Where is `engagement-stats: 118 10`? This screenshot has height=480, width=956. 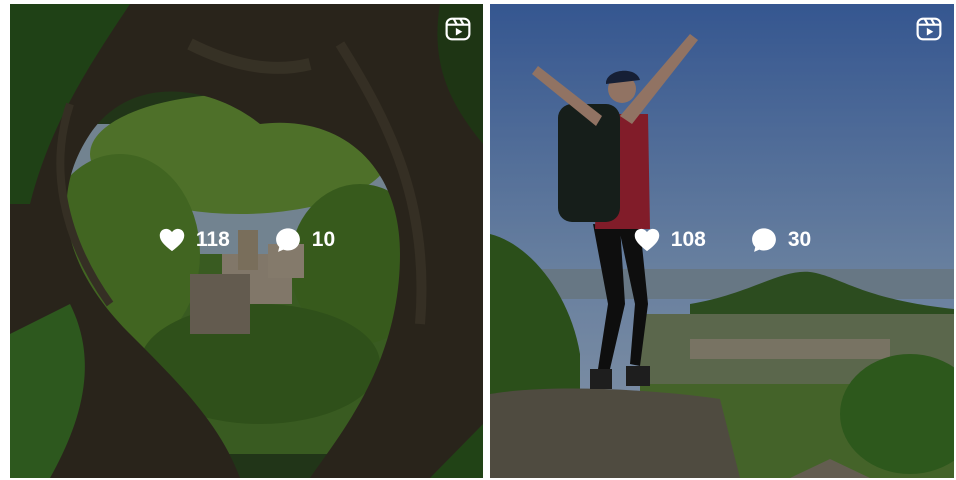
engagement-stats: 118 10 is located at coordinates (246, 240).